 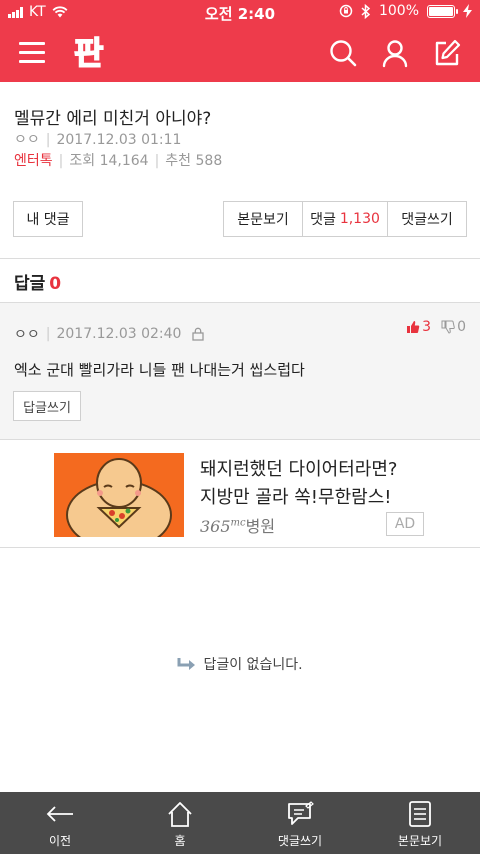 I want to click on lock-icon, so click(x=198, y=334).